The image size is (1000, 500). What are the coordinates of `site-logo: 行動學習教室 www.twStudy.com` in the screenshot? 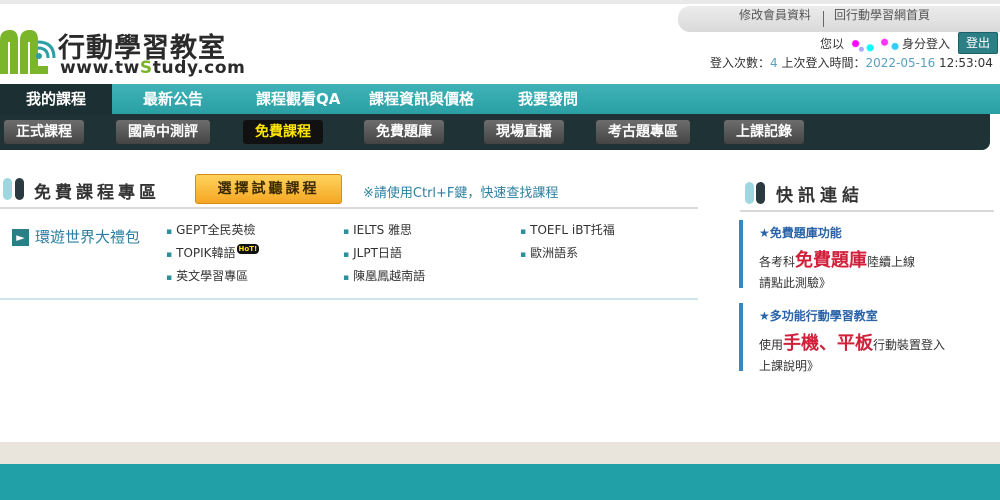 It's located at (122, 49).